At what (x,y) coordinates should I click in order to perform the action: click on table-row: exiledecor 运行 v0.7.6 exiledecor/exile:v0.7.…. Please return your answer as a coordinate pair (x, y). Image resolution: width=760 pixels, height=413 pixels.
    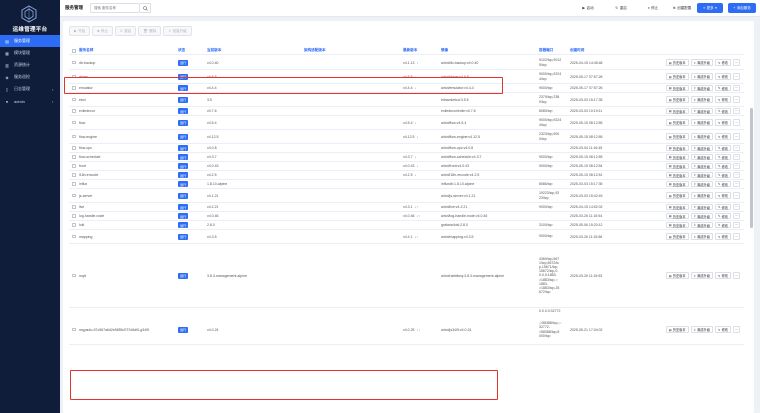
    Looking at the image, I should click on (406, 111).